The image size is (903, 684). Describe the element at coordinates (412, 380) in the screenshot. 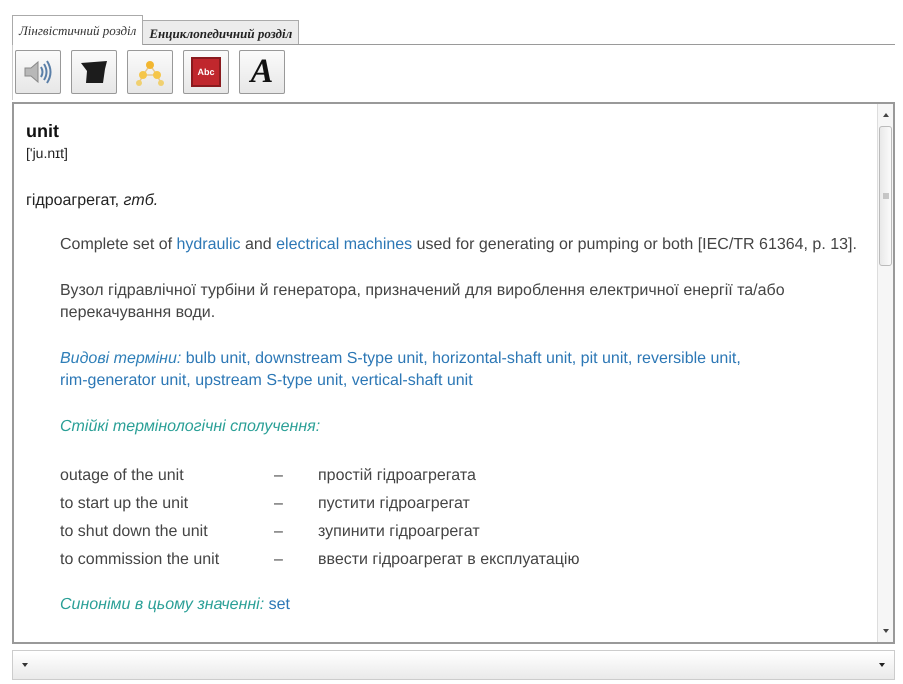

I see `term-link: vertical-shaft unit` at that location.